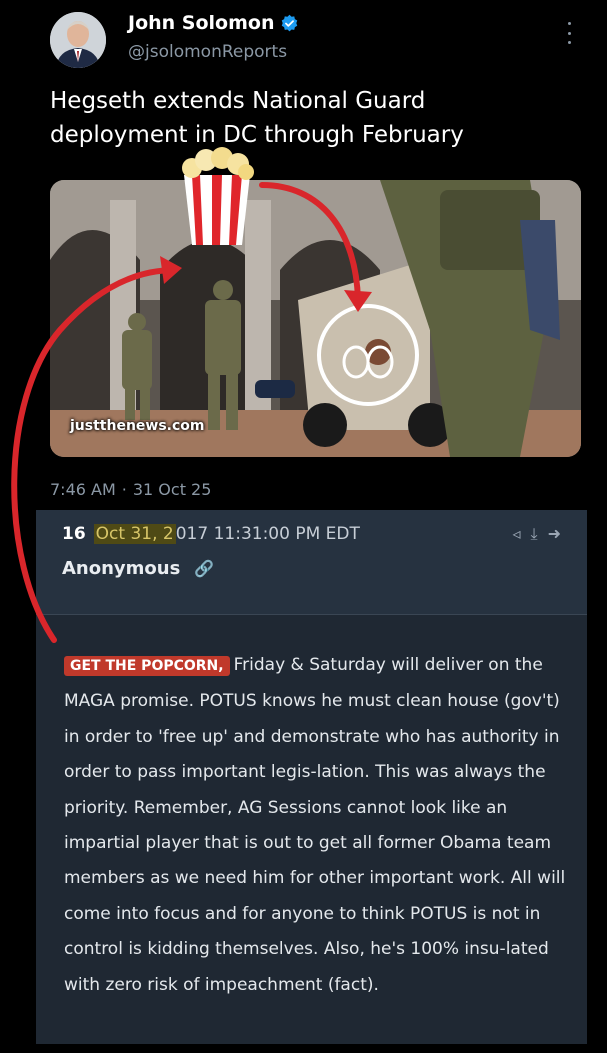  I want to click on popcorn-badge: GET THE POPCORN,, so click(147, 666).